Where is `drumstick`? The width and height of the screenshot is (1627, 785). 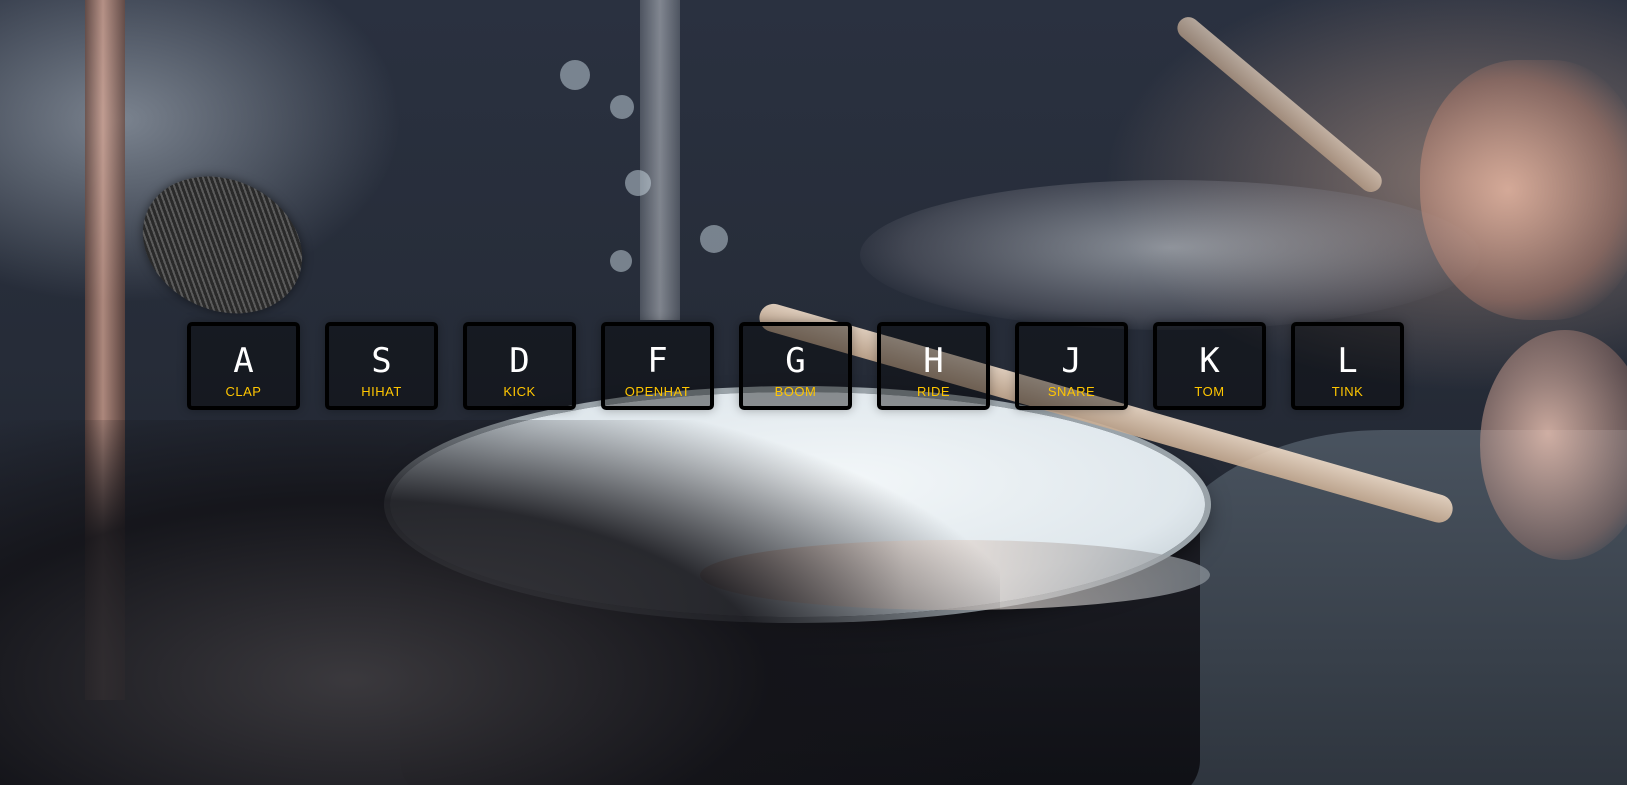 drumstick is located at coordinates (1279, 104).